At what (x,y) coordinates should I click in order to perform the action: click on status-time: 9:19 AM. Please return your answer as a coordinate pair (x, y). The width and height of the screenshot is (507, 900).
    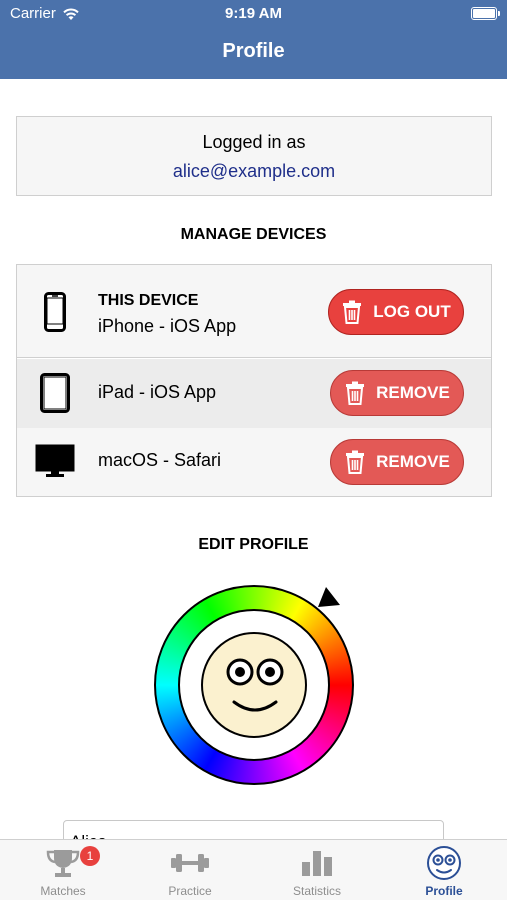
    Looking at the image, I should click on (253, 13).